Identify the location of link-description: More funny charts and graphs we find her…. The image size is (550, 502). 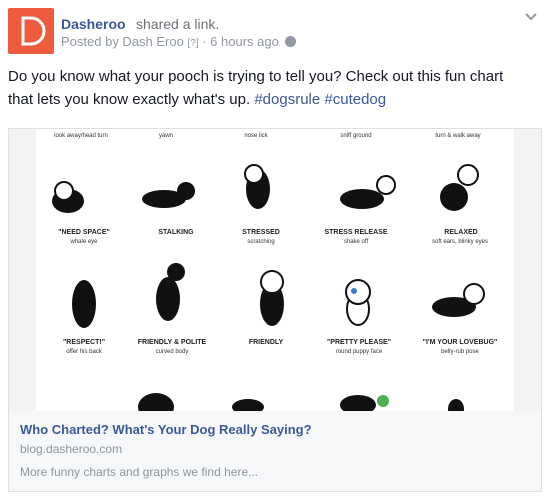
(139, 472).